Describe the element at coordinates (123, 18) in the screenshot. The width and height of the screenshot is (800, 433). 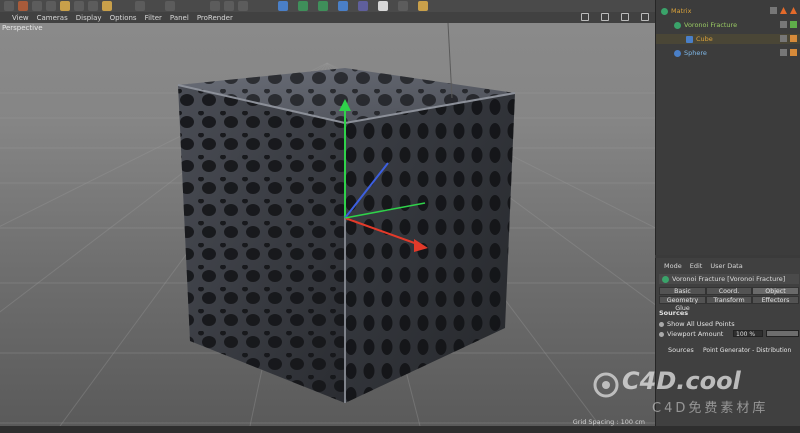
I see `menu-options: Options` at that location.